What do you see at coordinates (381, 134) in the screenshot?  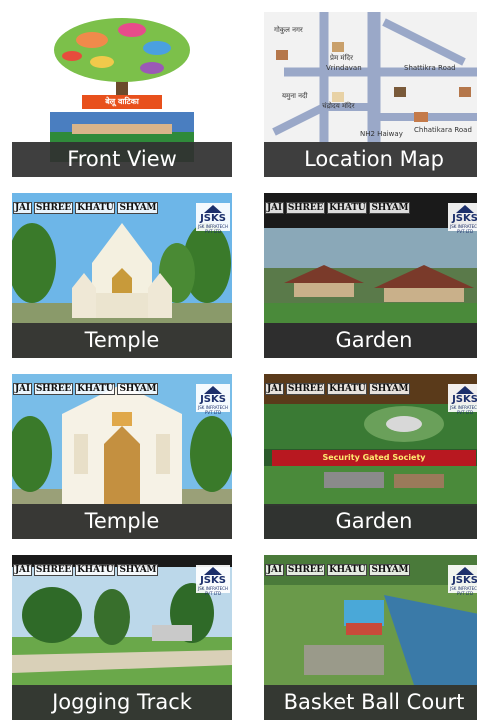 I see `map-label: NH2 Haiway` at bounding box center [381, 134].